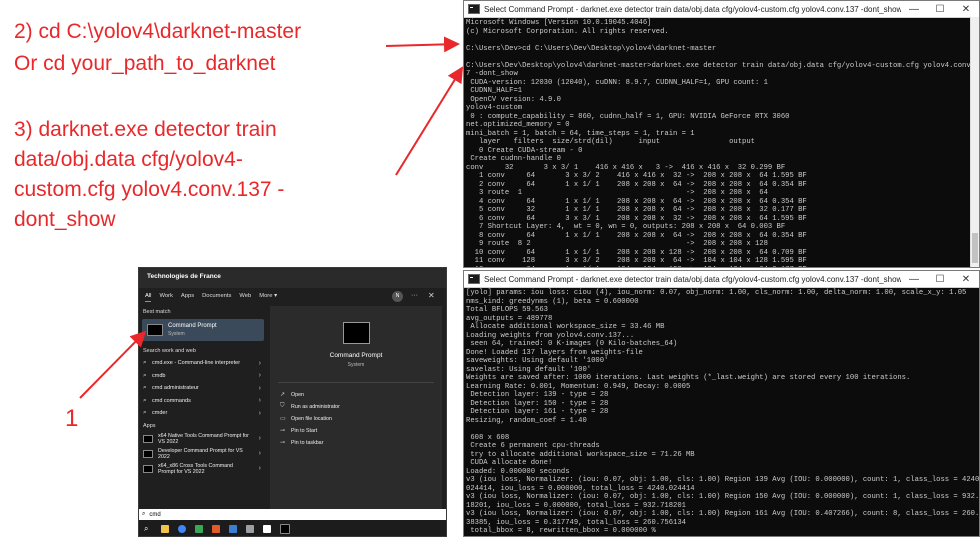  I want to click on arrow-to-command-prompt, so click(113, 364).